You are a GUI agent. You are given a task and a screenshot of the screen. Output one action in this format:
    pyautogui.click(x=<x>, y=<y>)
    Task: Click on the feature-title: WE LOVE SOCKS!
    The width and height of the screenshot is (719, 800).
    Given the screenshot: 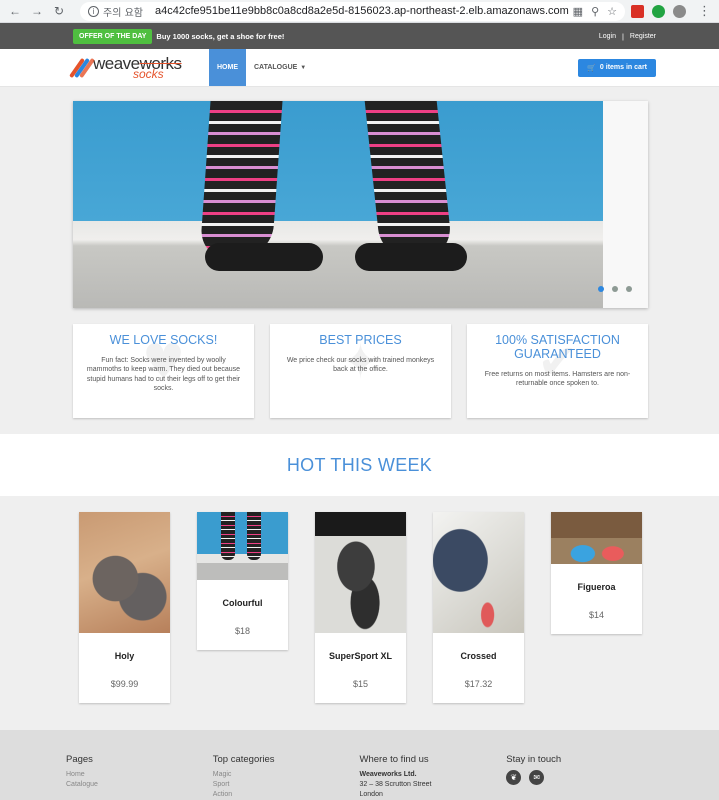 What is the action you would take?
    pyautogui.click(x=163, y=340)
    